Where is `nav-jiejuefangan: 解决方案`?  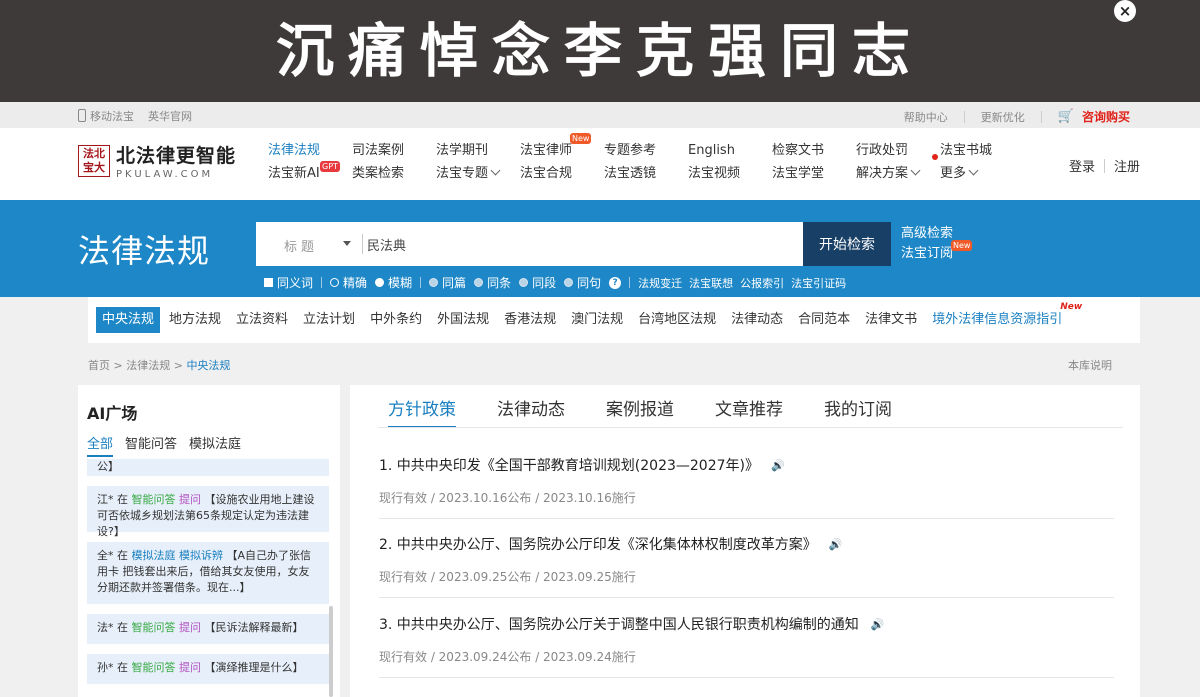
nav-jiejuefangan: 解决方案 is located at coordinates (898, 174).